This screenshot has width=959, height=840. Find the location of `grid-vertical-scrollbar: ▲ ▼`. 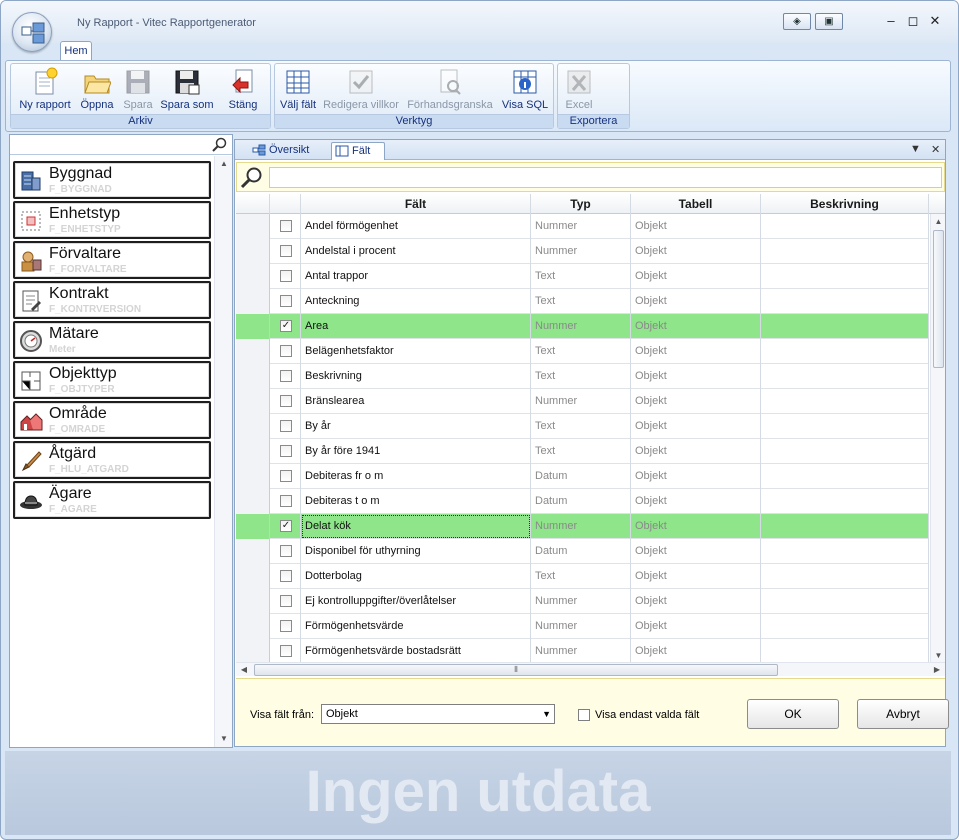

grid-vertical-scrollbar: ▲ ▼ is located at coordinates (937, 439).